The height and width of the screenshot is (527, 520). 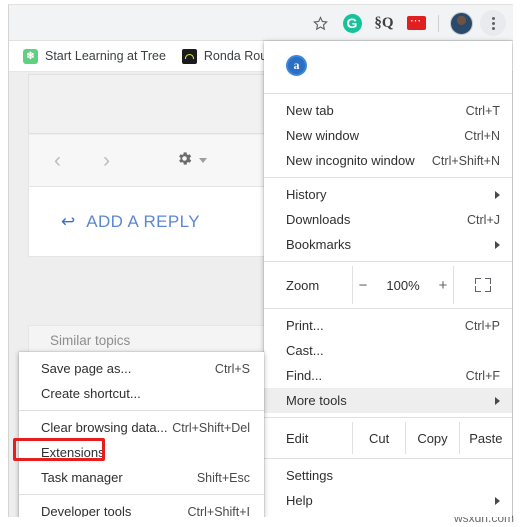 I want to click on settings-dropdown, so click(x=191, y=161).